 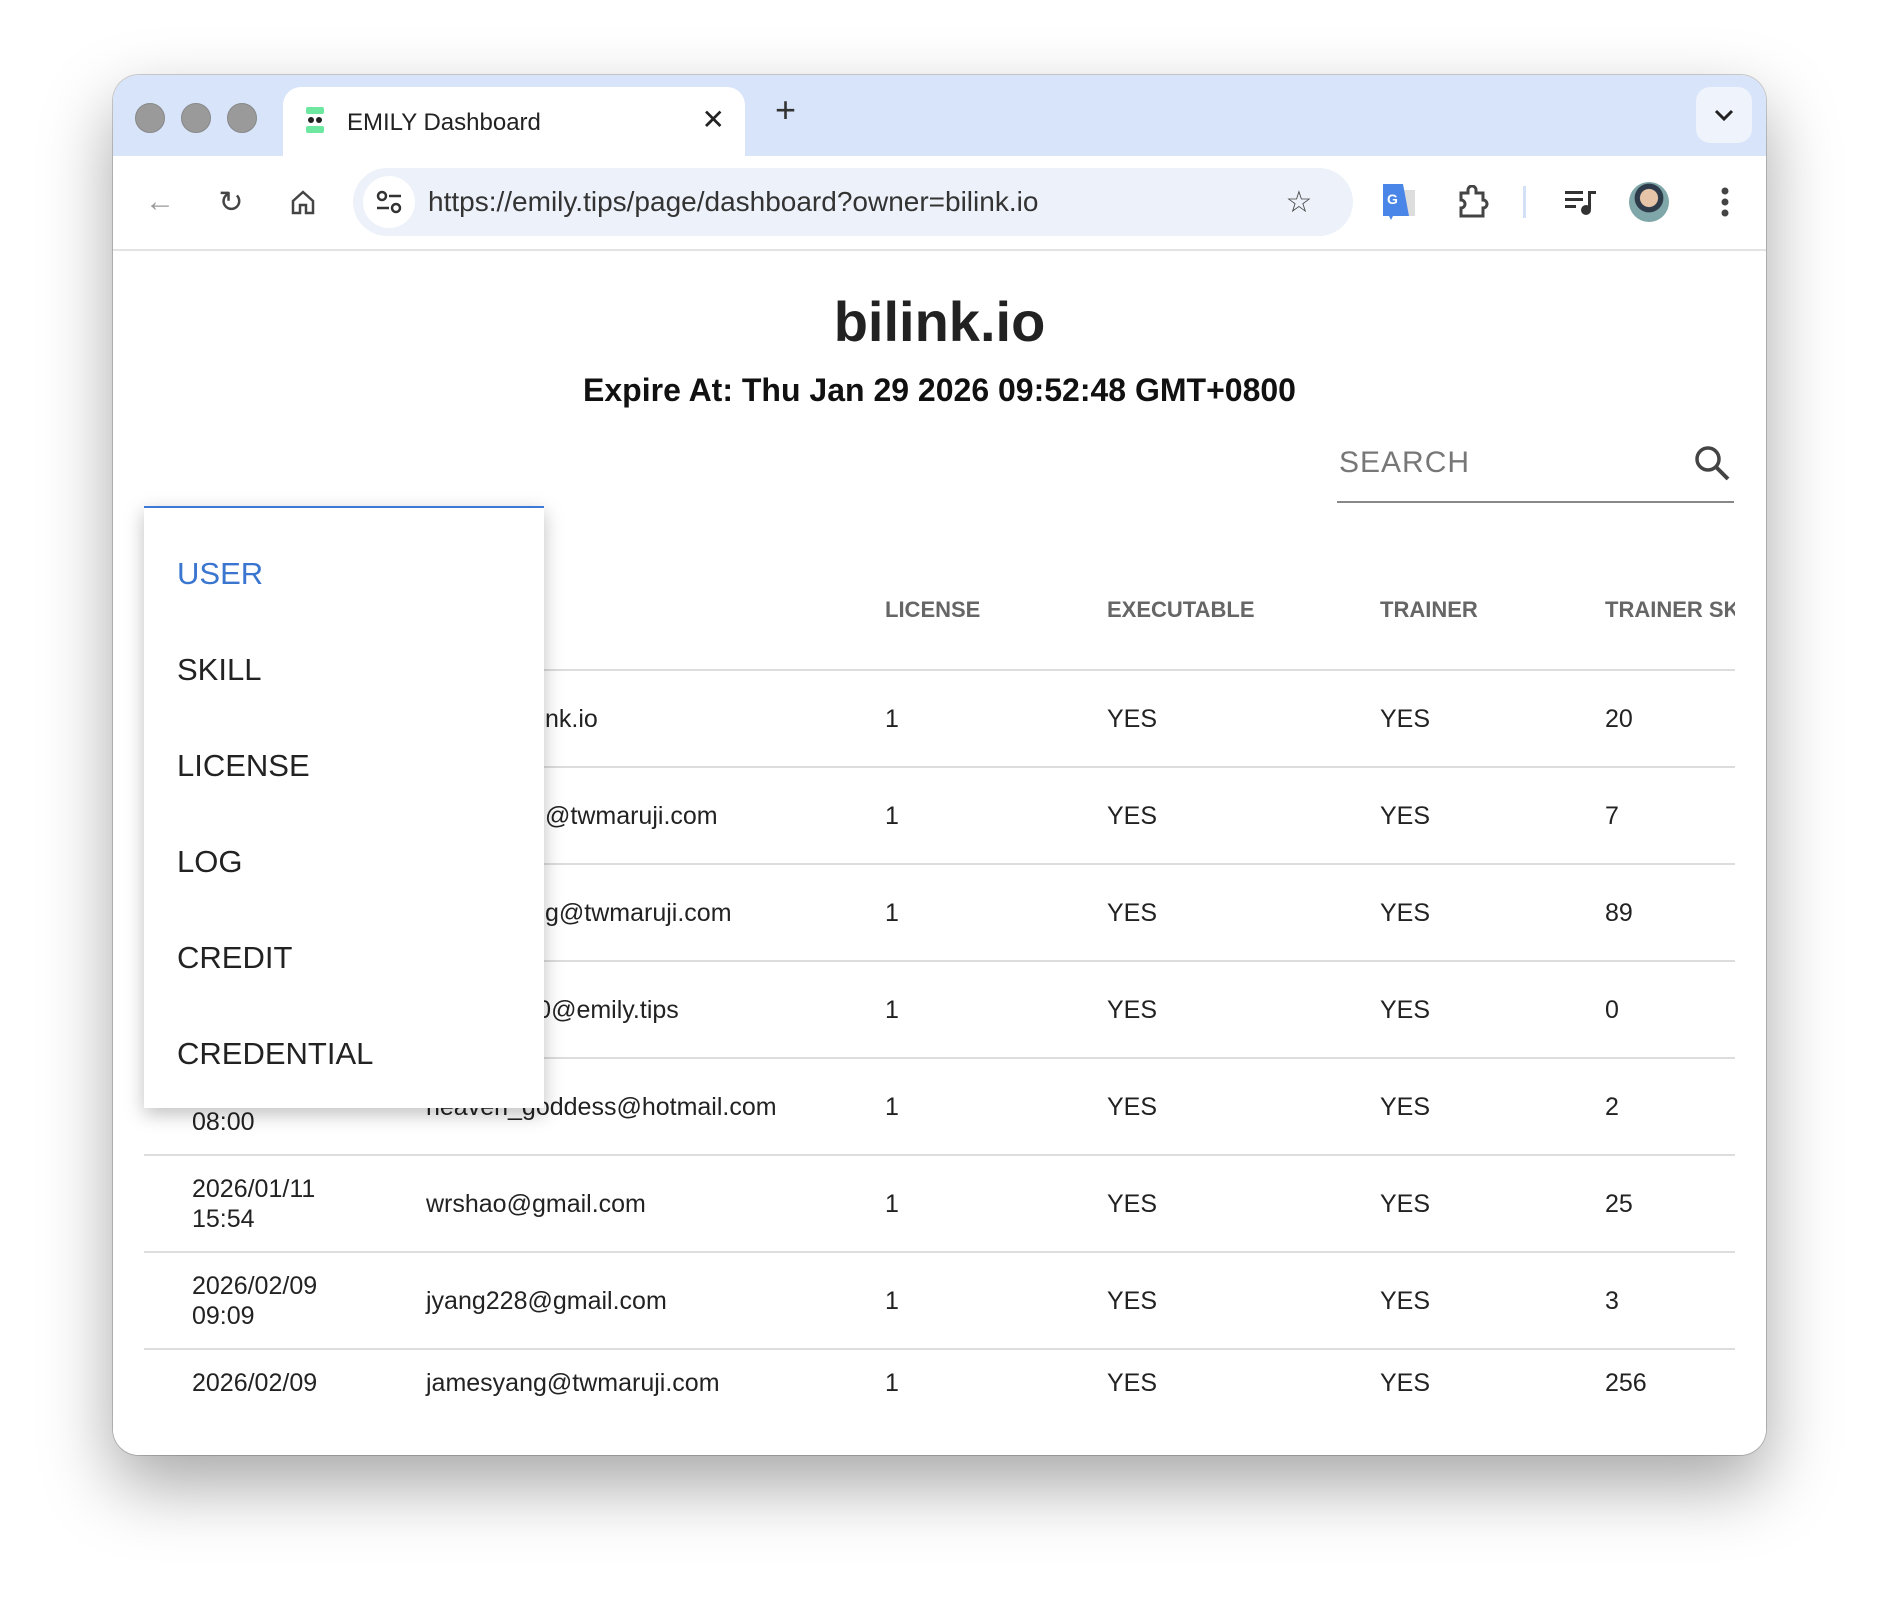 I want to click on tab-bar: EMILY Dashboard ✕ +, so click(x=939, y=115).